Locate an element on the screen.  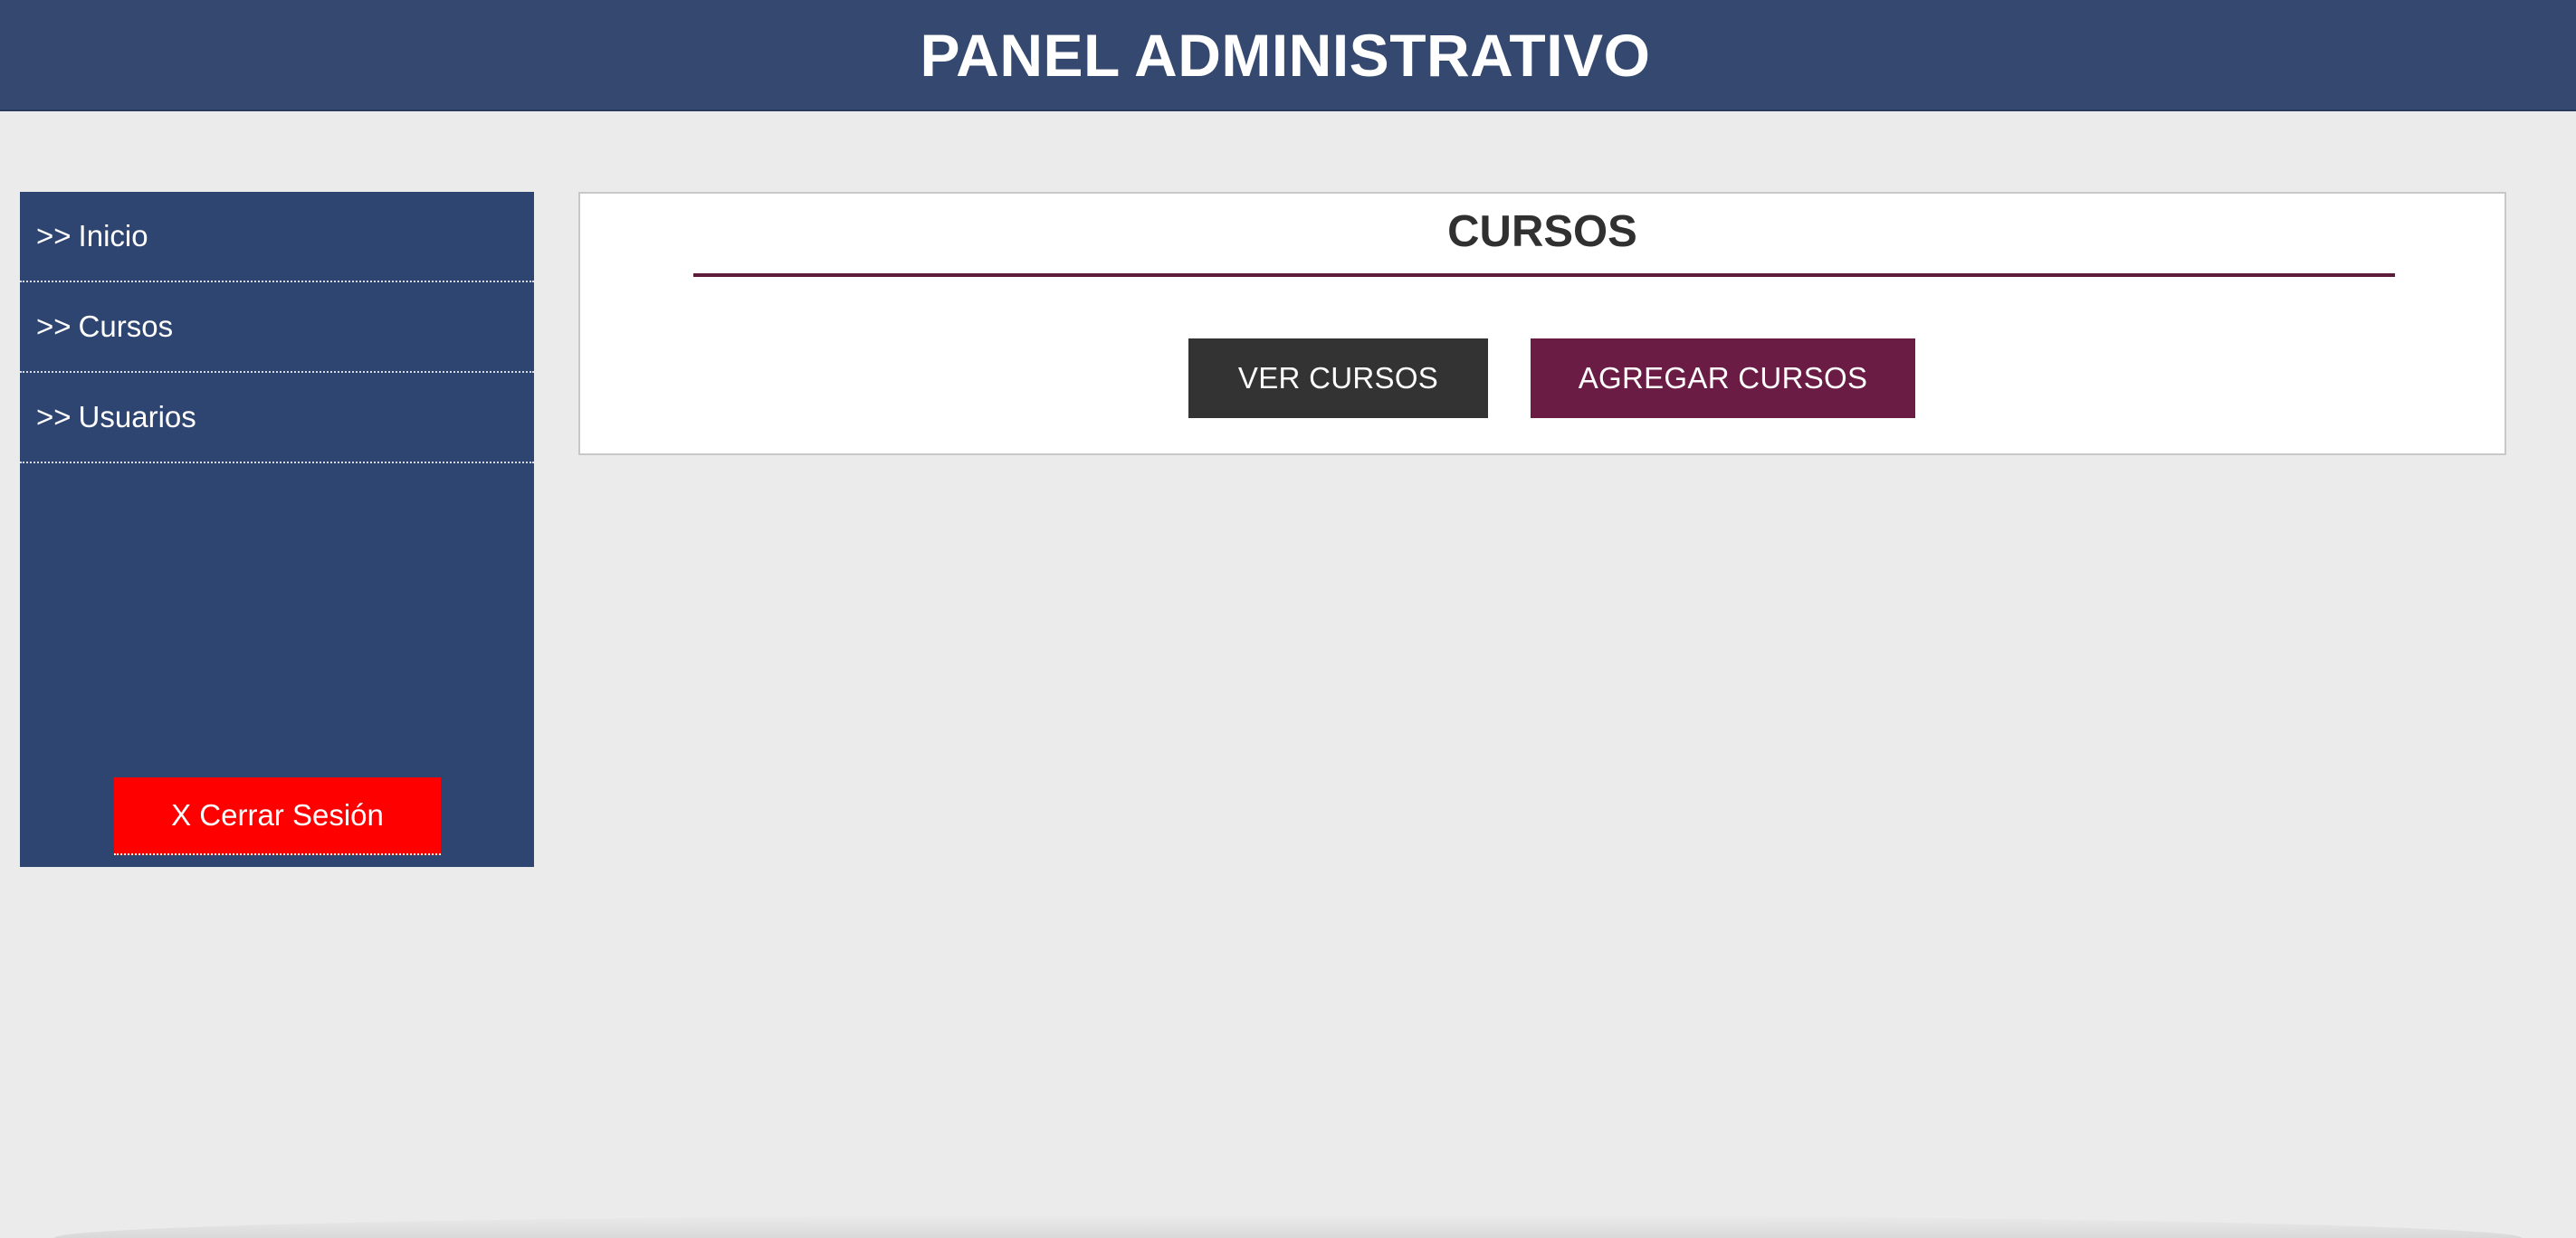
title-divider is located at coordinates (1544, 275).